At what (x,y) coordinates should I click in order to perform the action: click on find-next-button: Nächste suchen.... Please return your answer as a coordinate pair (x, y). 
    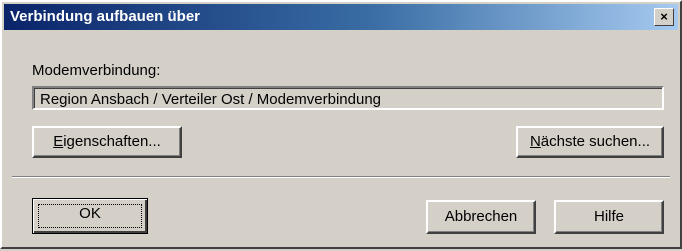
    Looking at the image, I should click on (590, 142).